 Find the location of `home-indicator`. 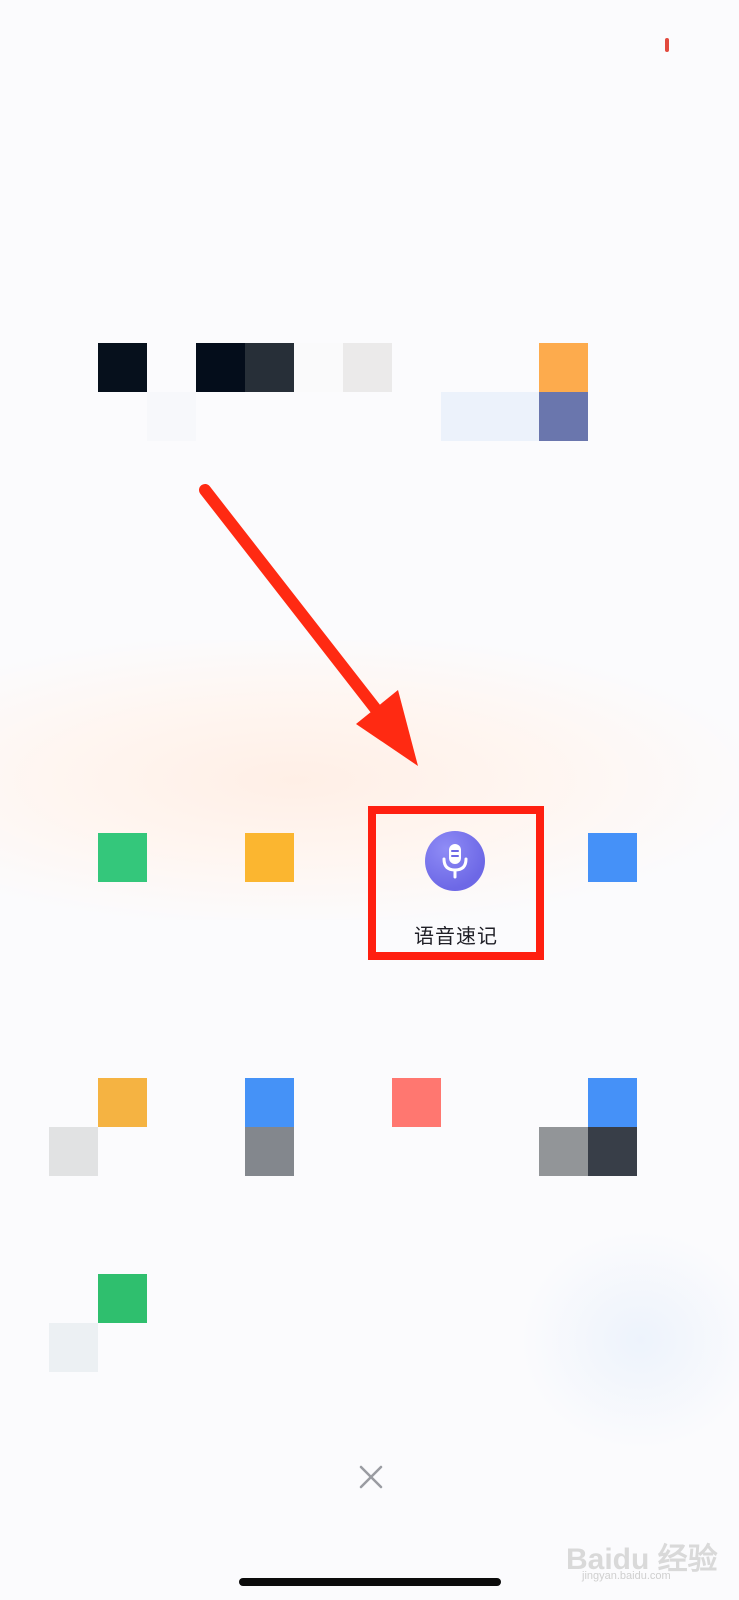

home-indicator is located at coordinates (370, 1582).